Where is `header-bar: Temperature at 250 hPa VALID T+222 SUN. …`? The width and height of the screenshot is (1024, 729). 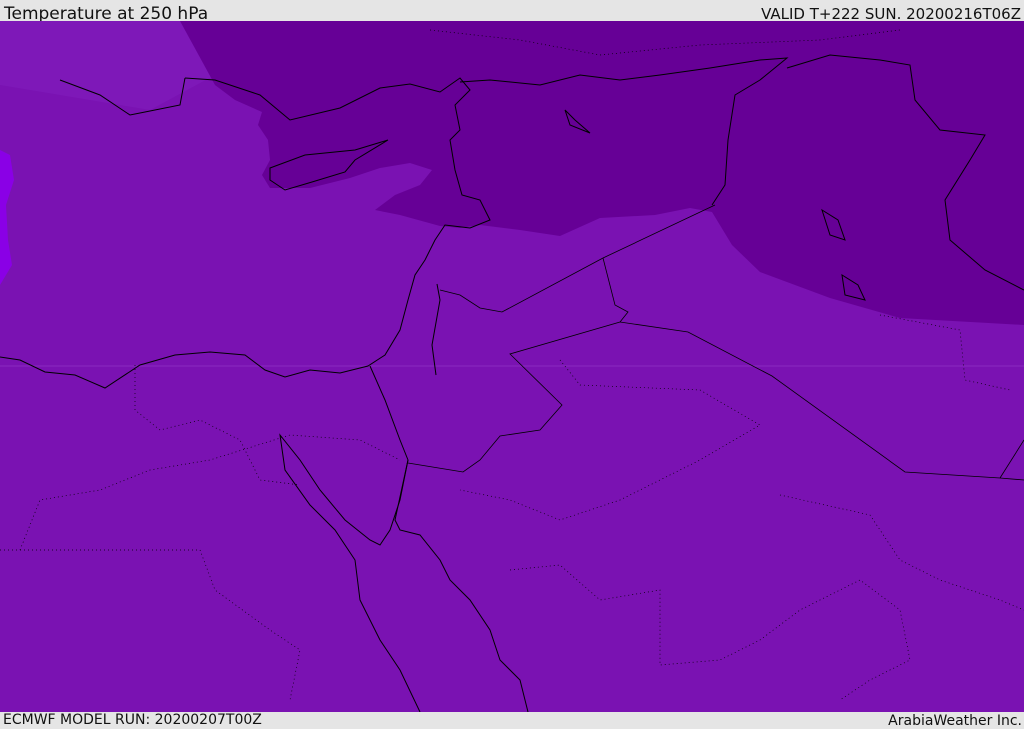 header-bar: Temperature at 250 hPa VALID T+222 SUN. … is located at coordinates (512, 12).